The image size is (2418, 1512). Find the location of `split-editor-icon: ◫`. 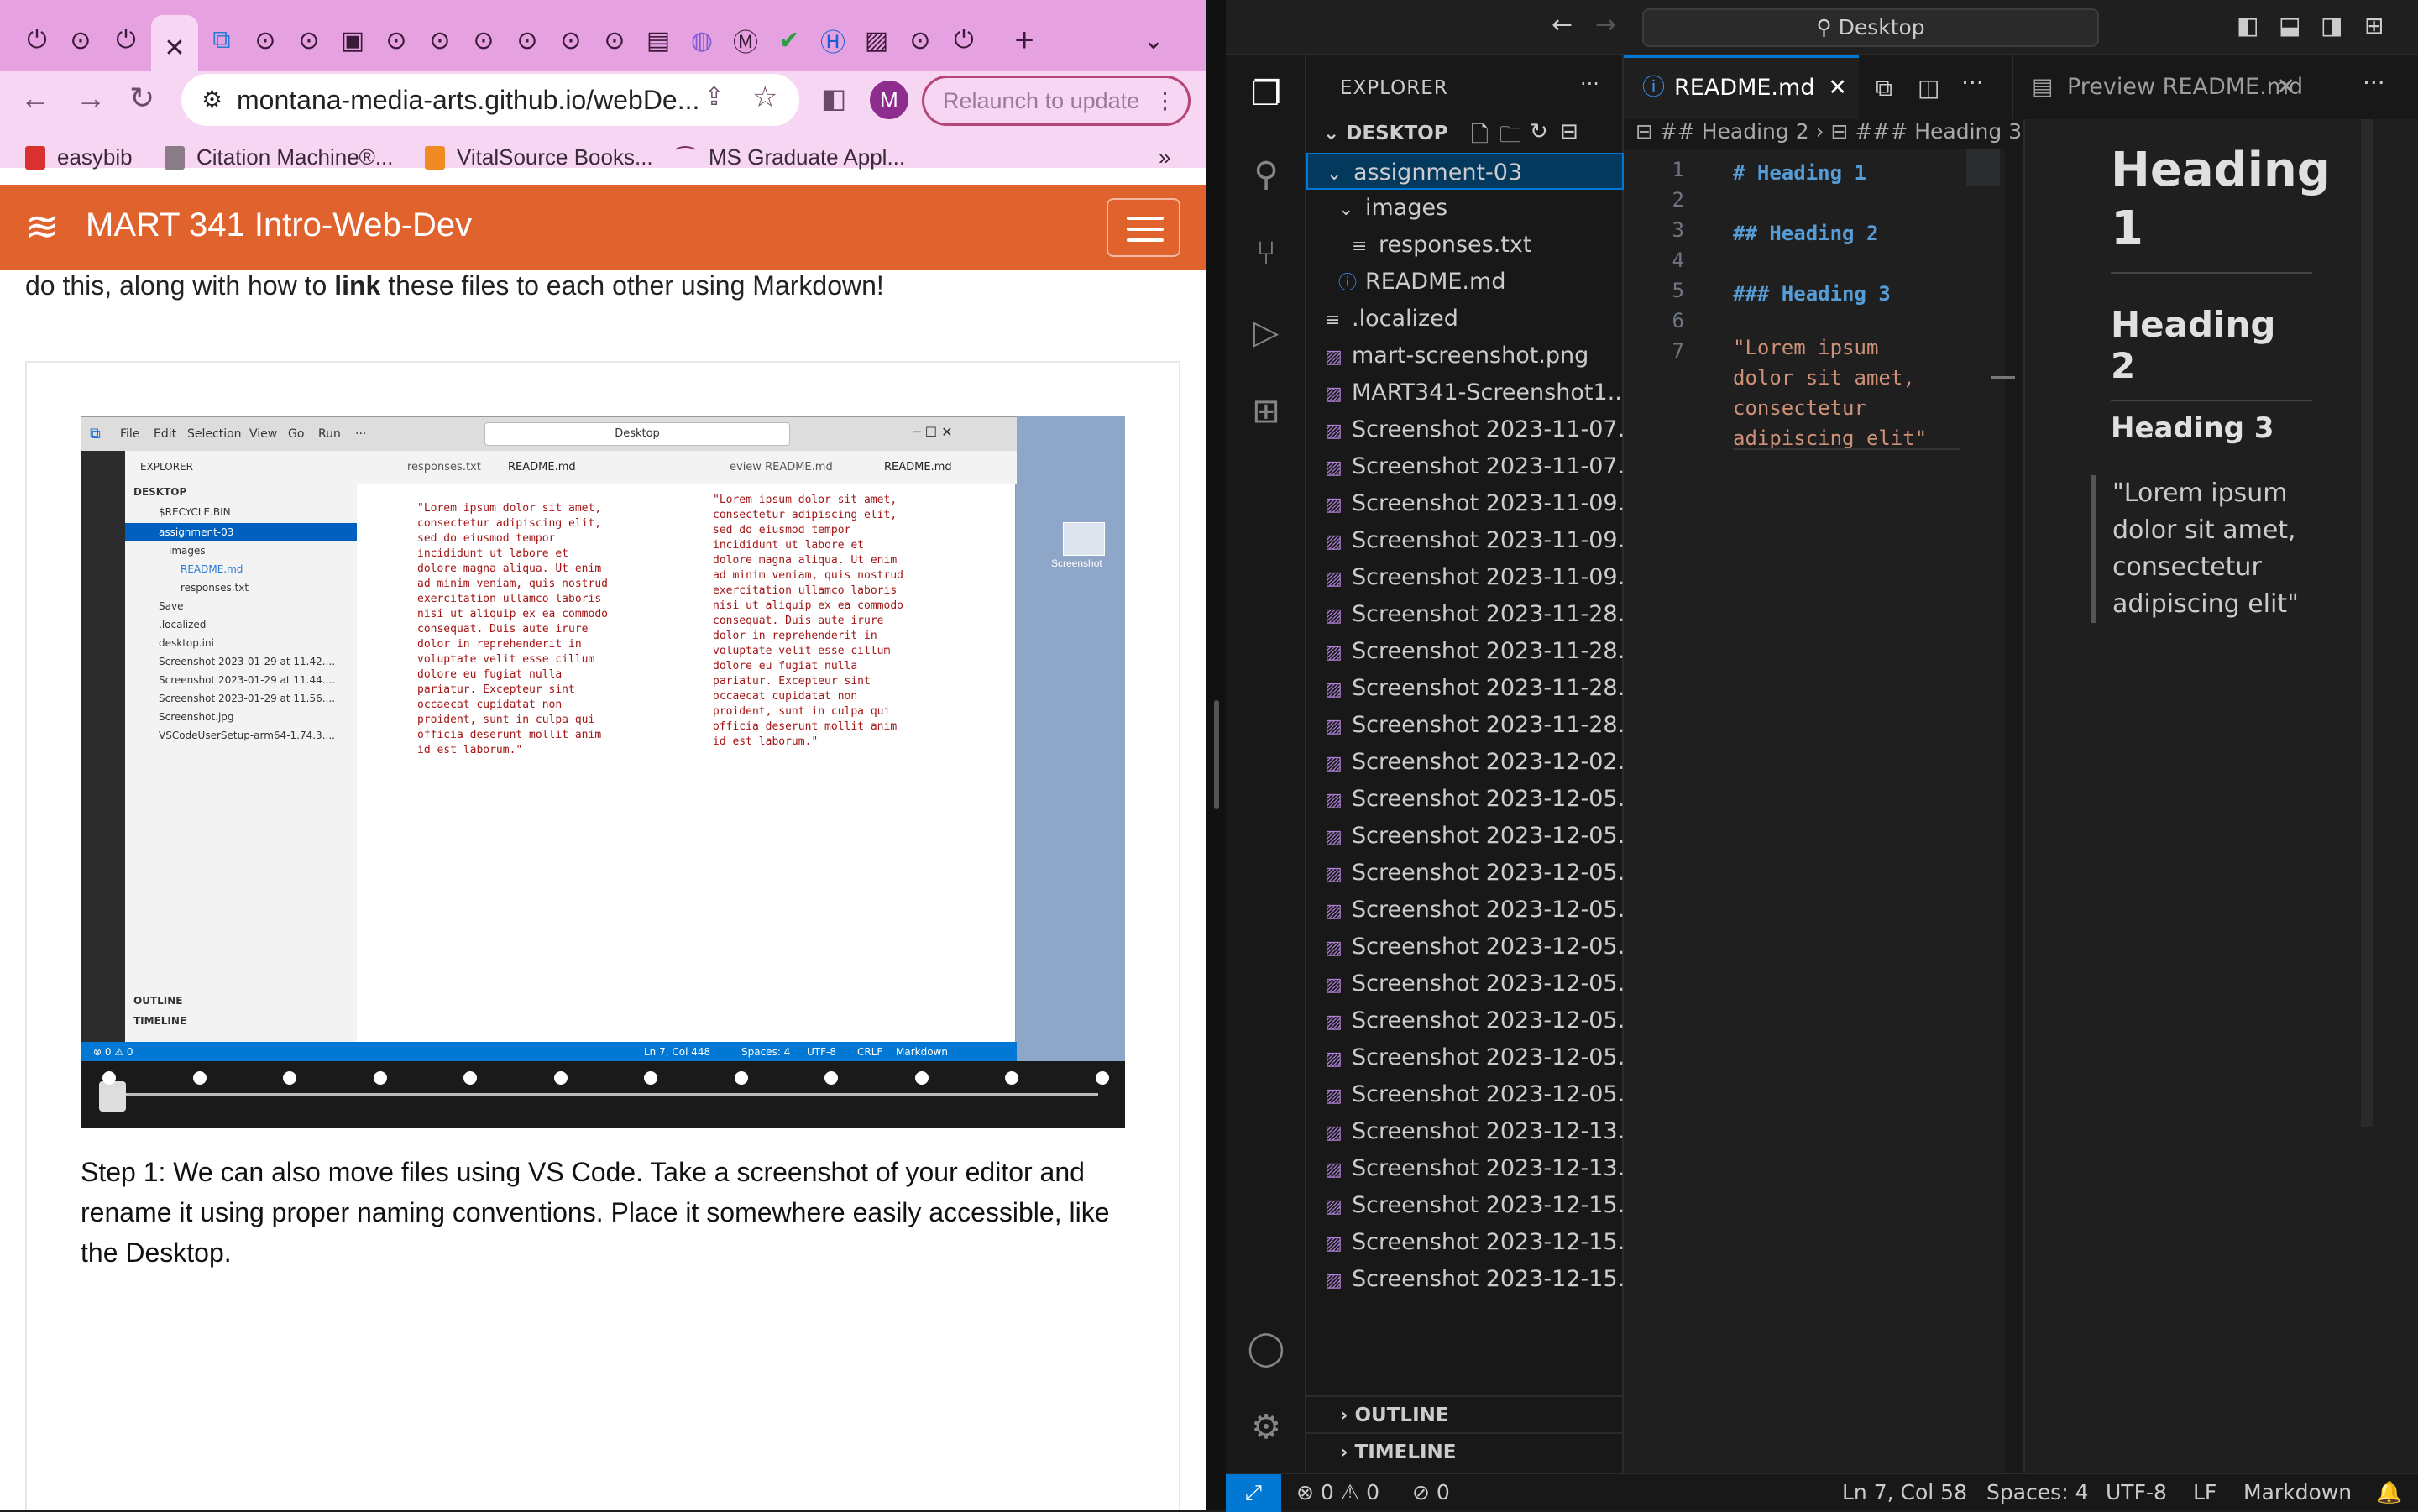

split-editor-icon: ◫ is located at coordinates (1928, 88).